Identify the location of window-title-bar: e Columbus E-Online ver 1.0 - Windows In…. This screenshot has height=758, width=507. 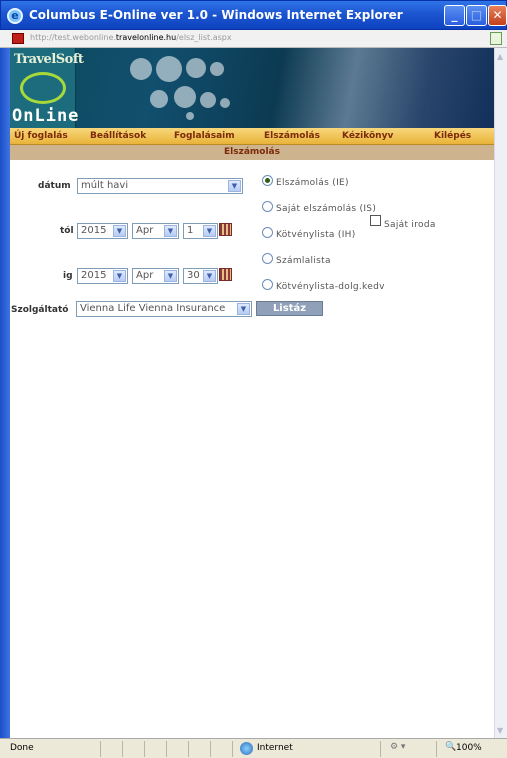
(253, 15).